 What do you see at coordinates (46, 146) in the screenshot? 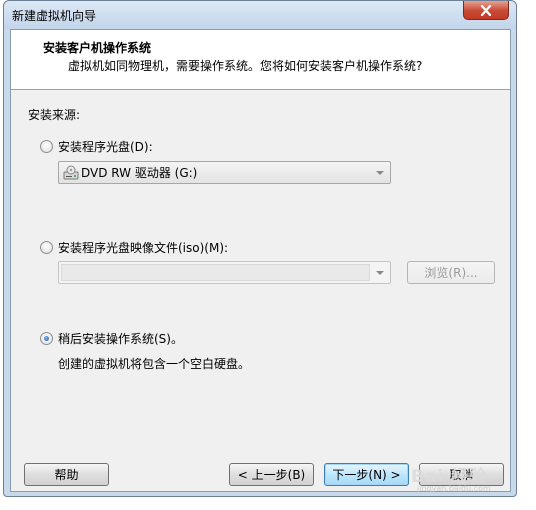
I see `radio-install-disc-circle` at bounding box center [46, 146].